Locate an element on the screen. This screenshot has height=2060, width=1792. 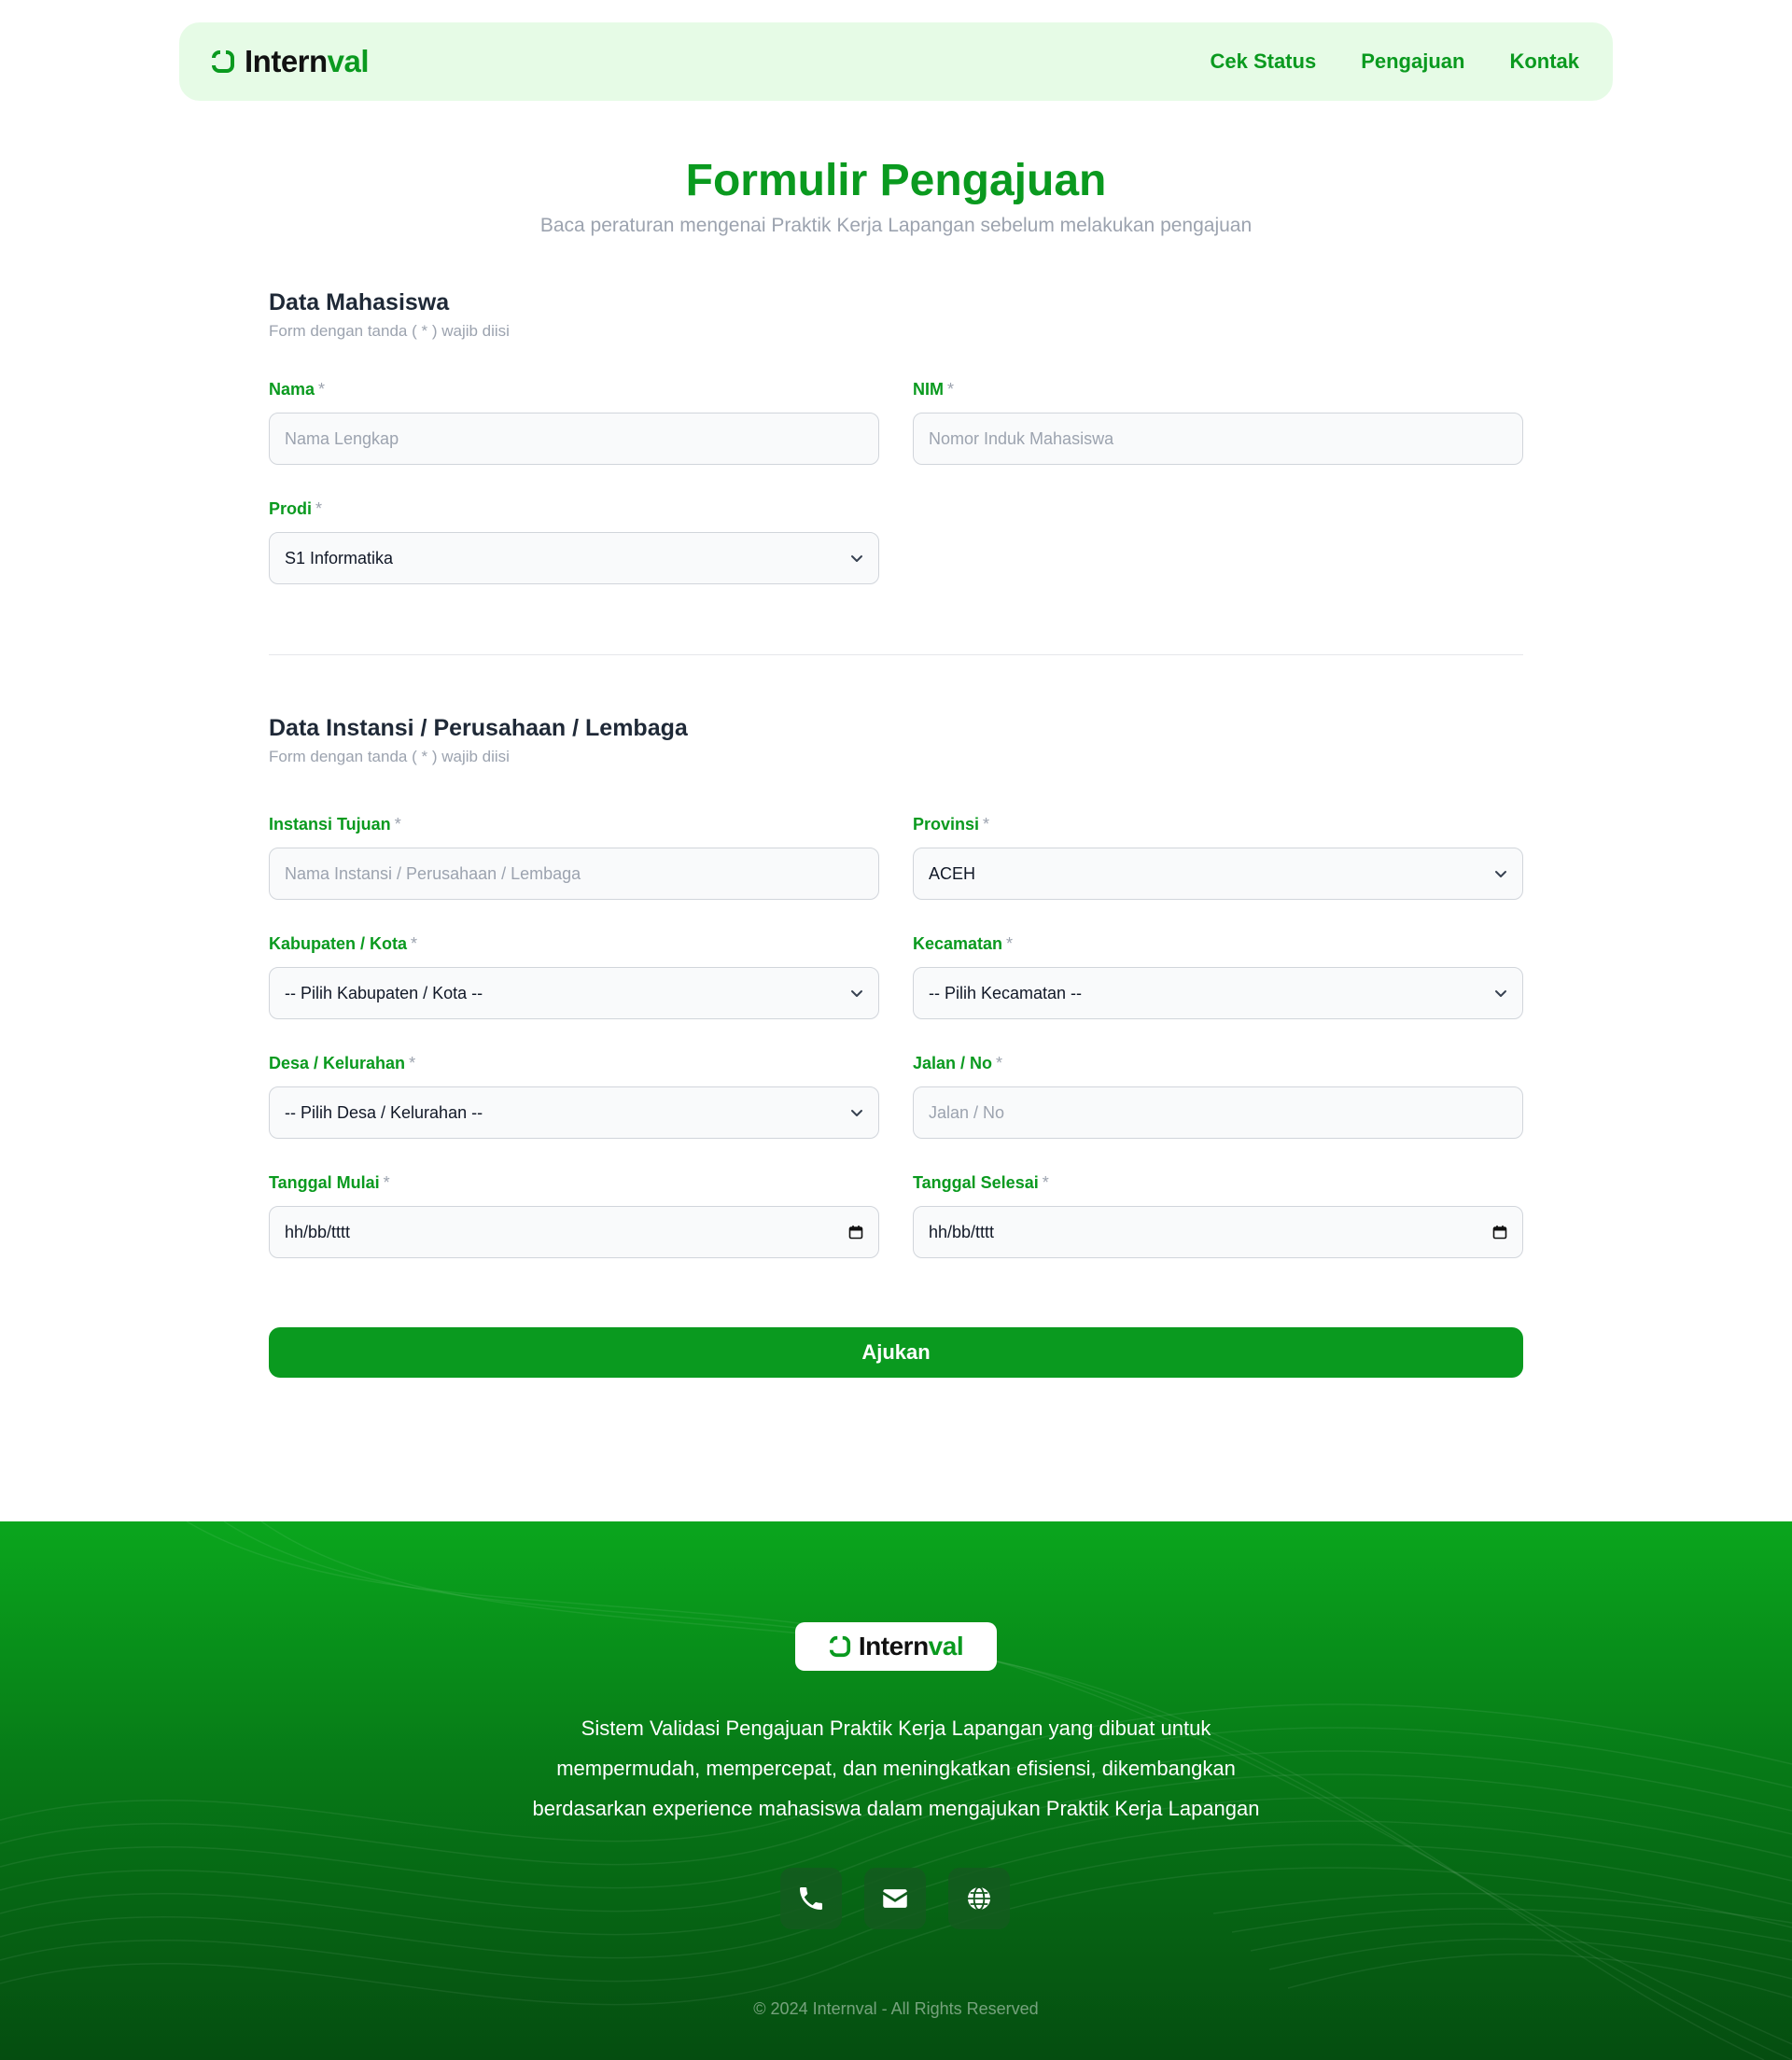
nav-links: Cek Status Pengajuan Kontak is located at coordinates (1394, 61).